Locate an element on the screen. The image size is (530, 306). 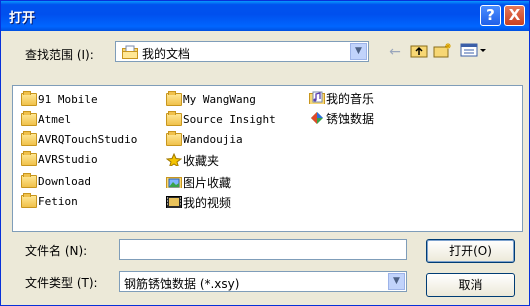
file-type-value: 钢筋锈蚀数据 (*.xsy) is located at coordinates (182, 284).